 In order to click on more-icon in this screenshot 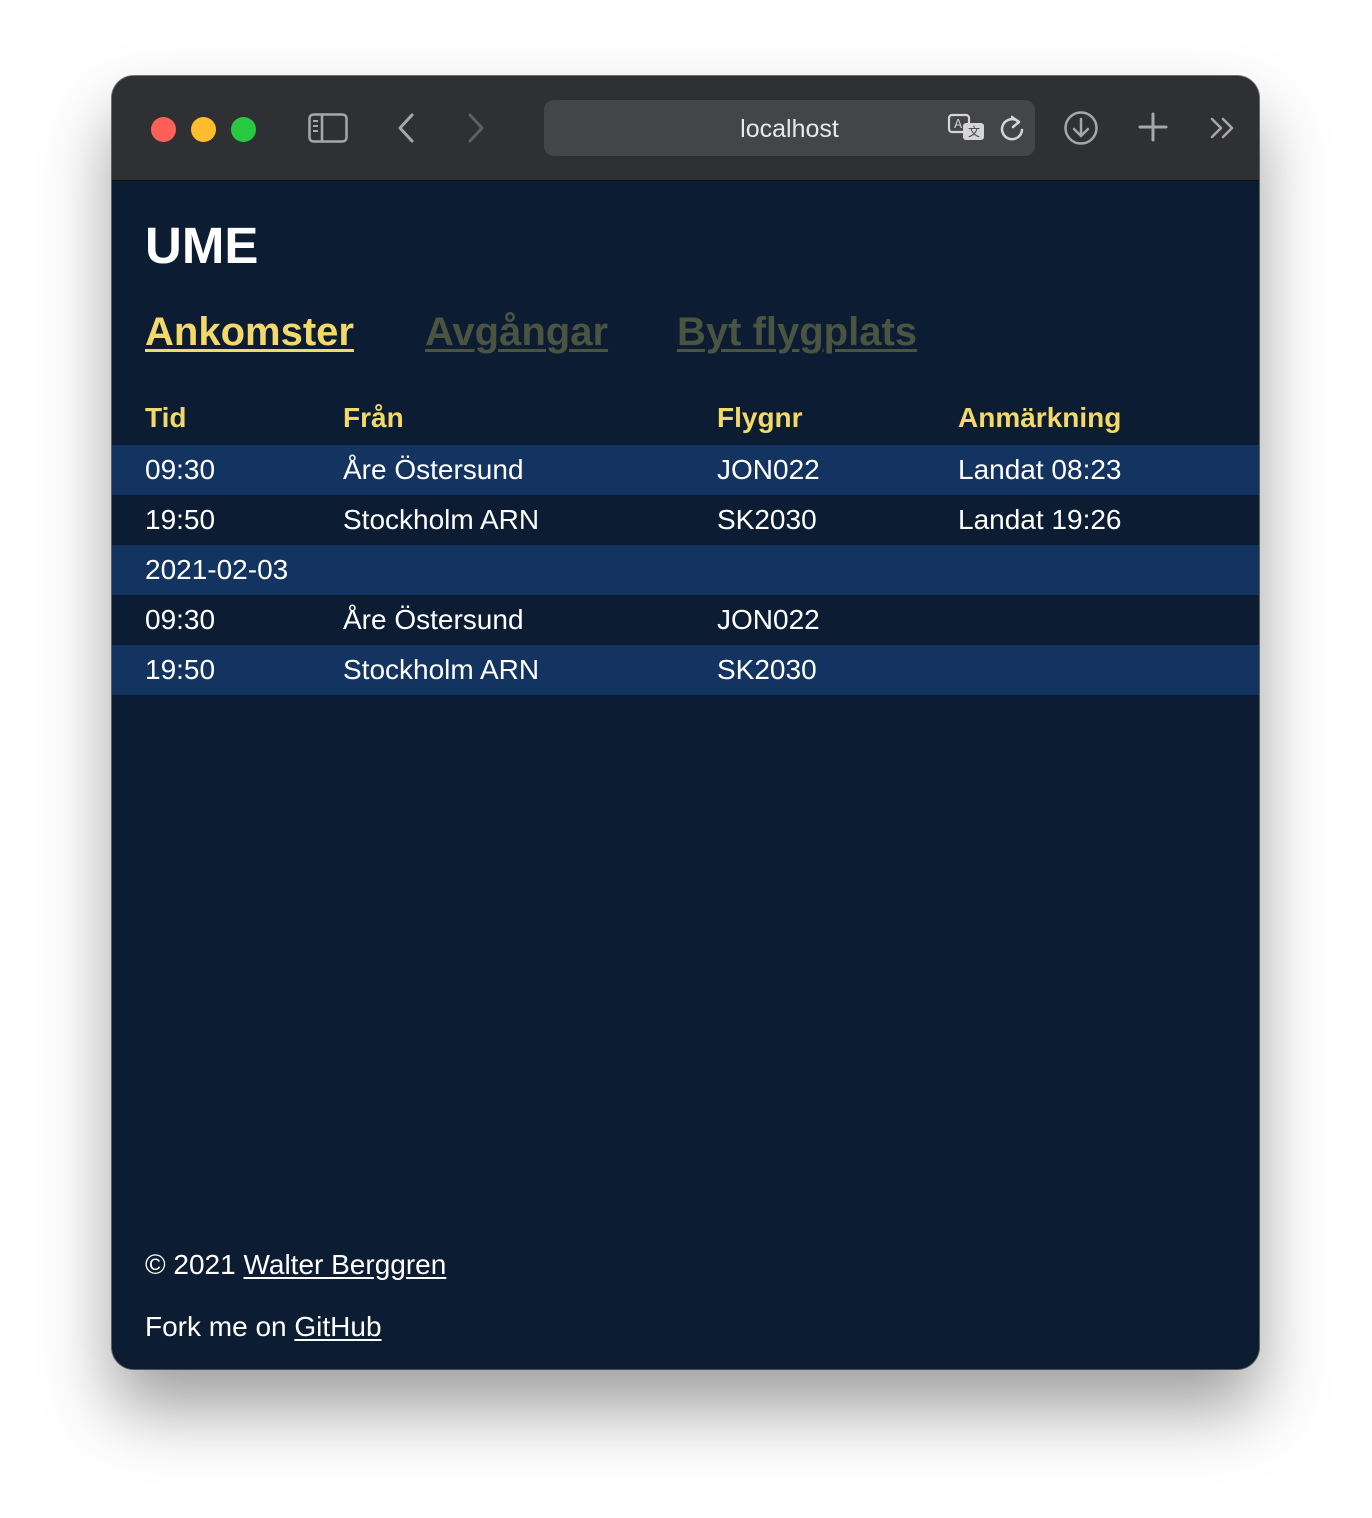, I will do `click(1223, 128)`.